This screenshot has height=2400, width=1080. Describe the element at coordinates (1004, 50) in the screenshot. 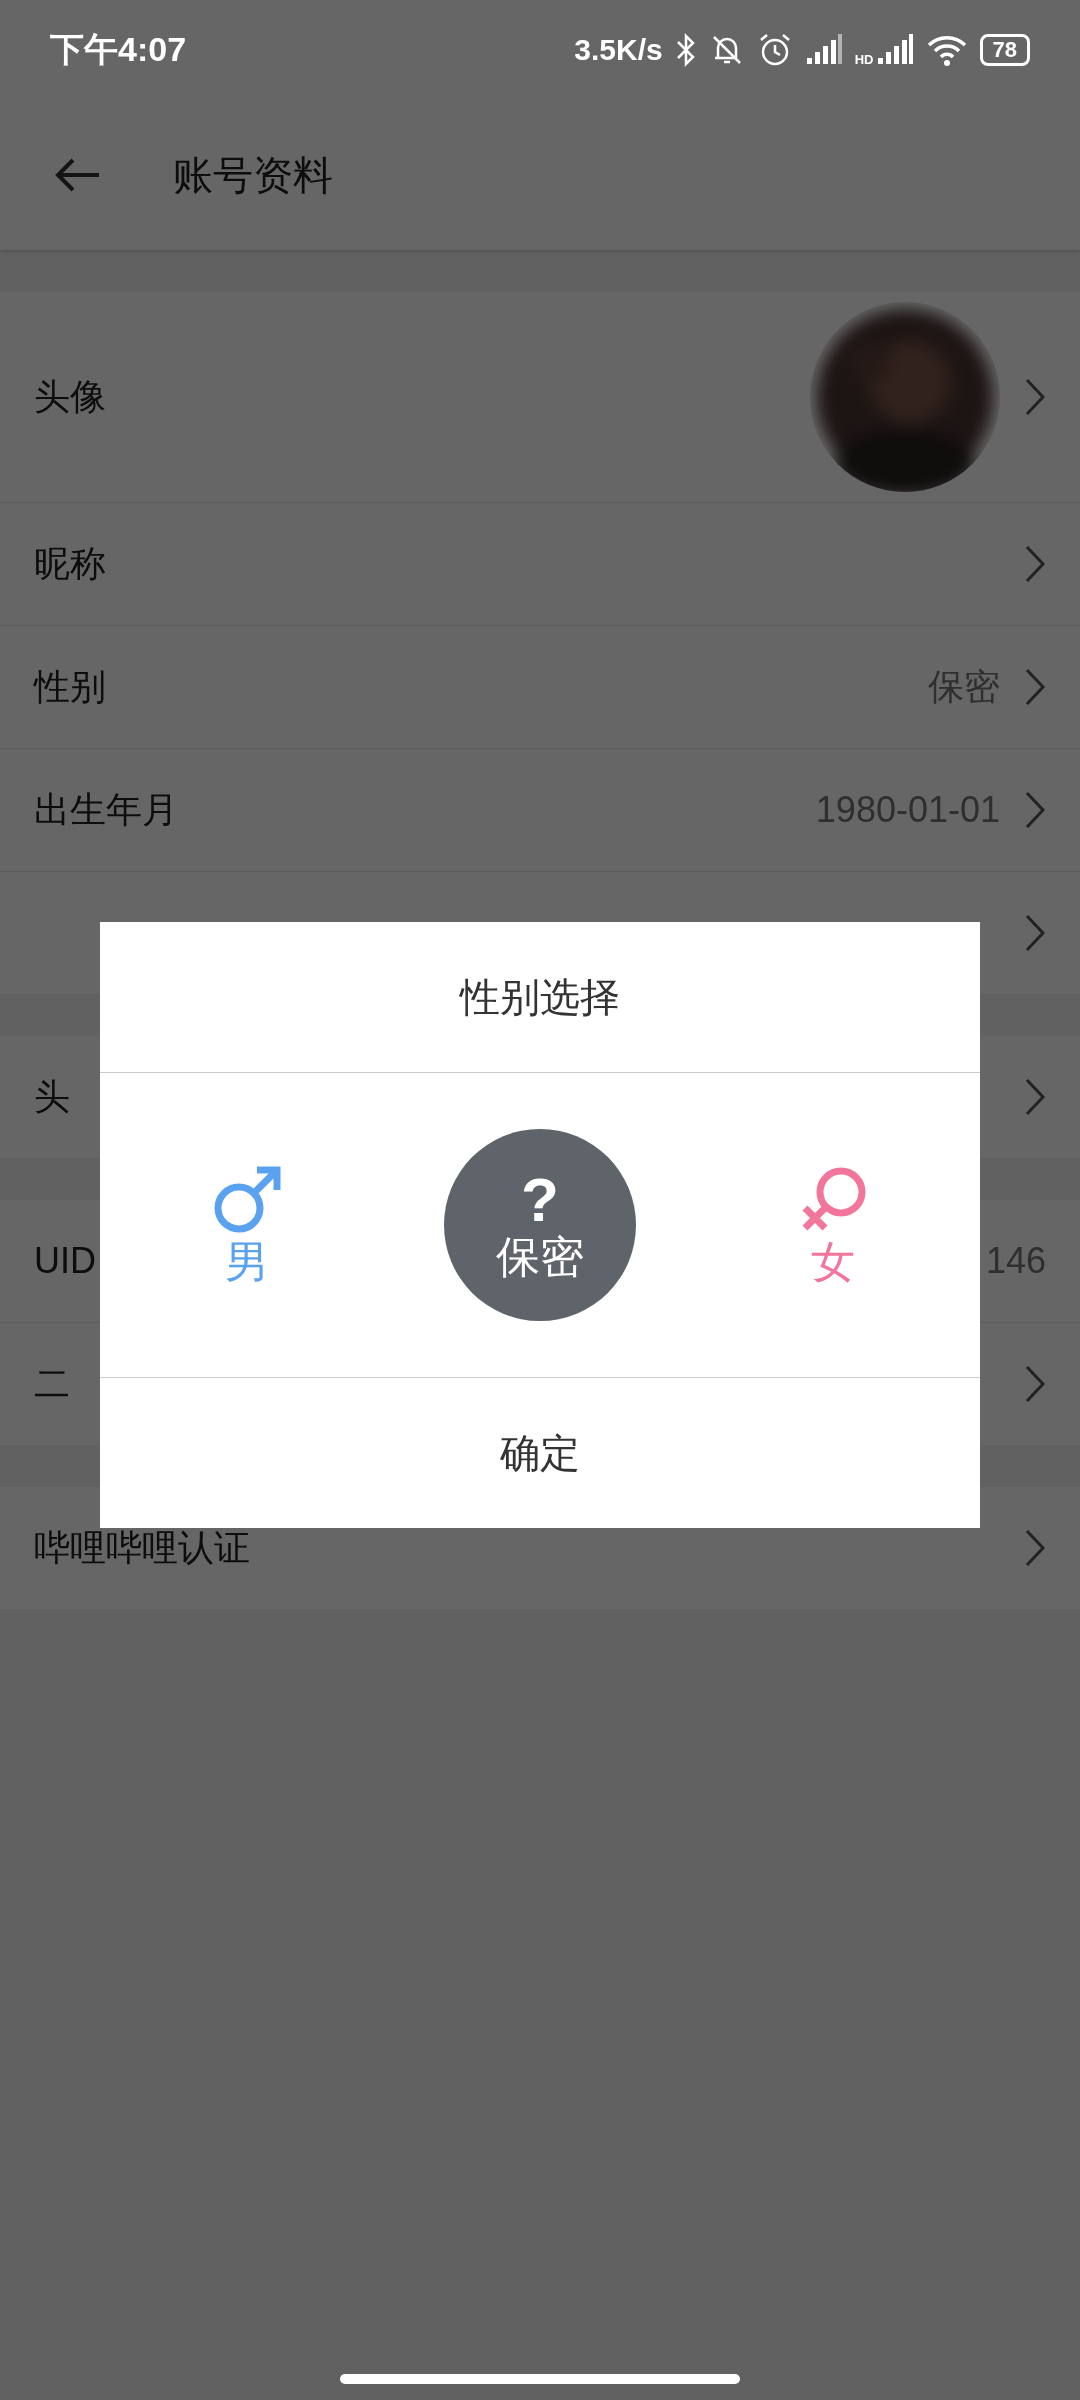

I see `battery-indicator: 78` at that location.